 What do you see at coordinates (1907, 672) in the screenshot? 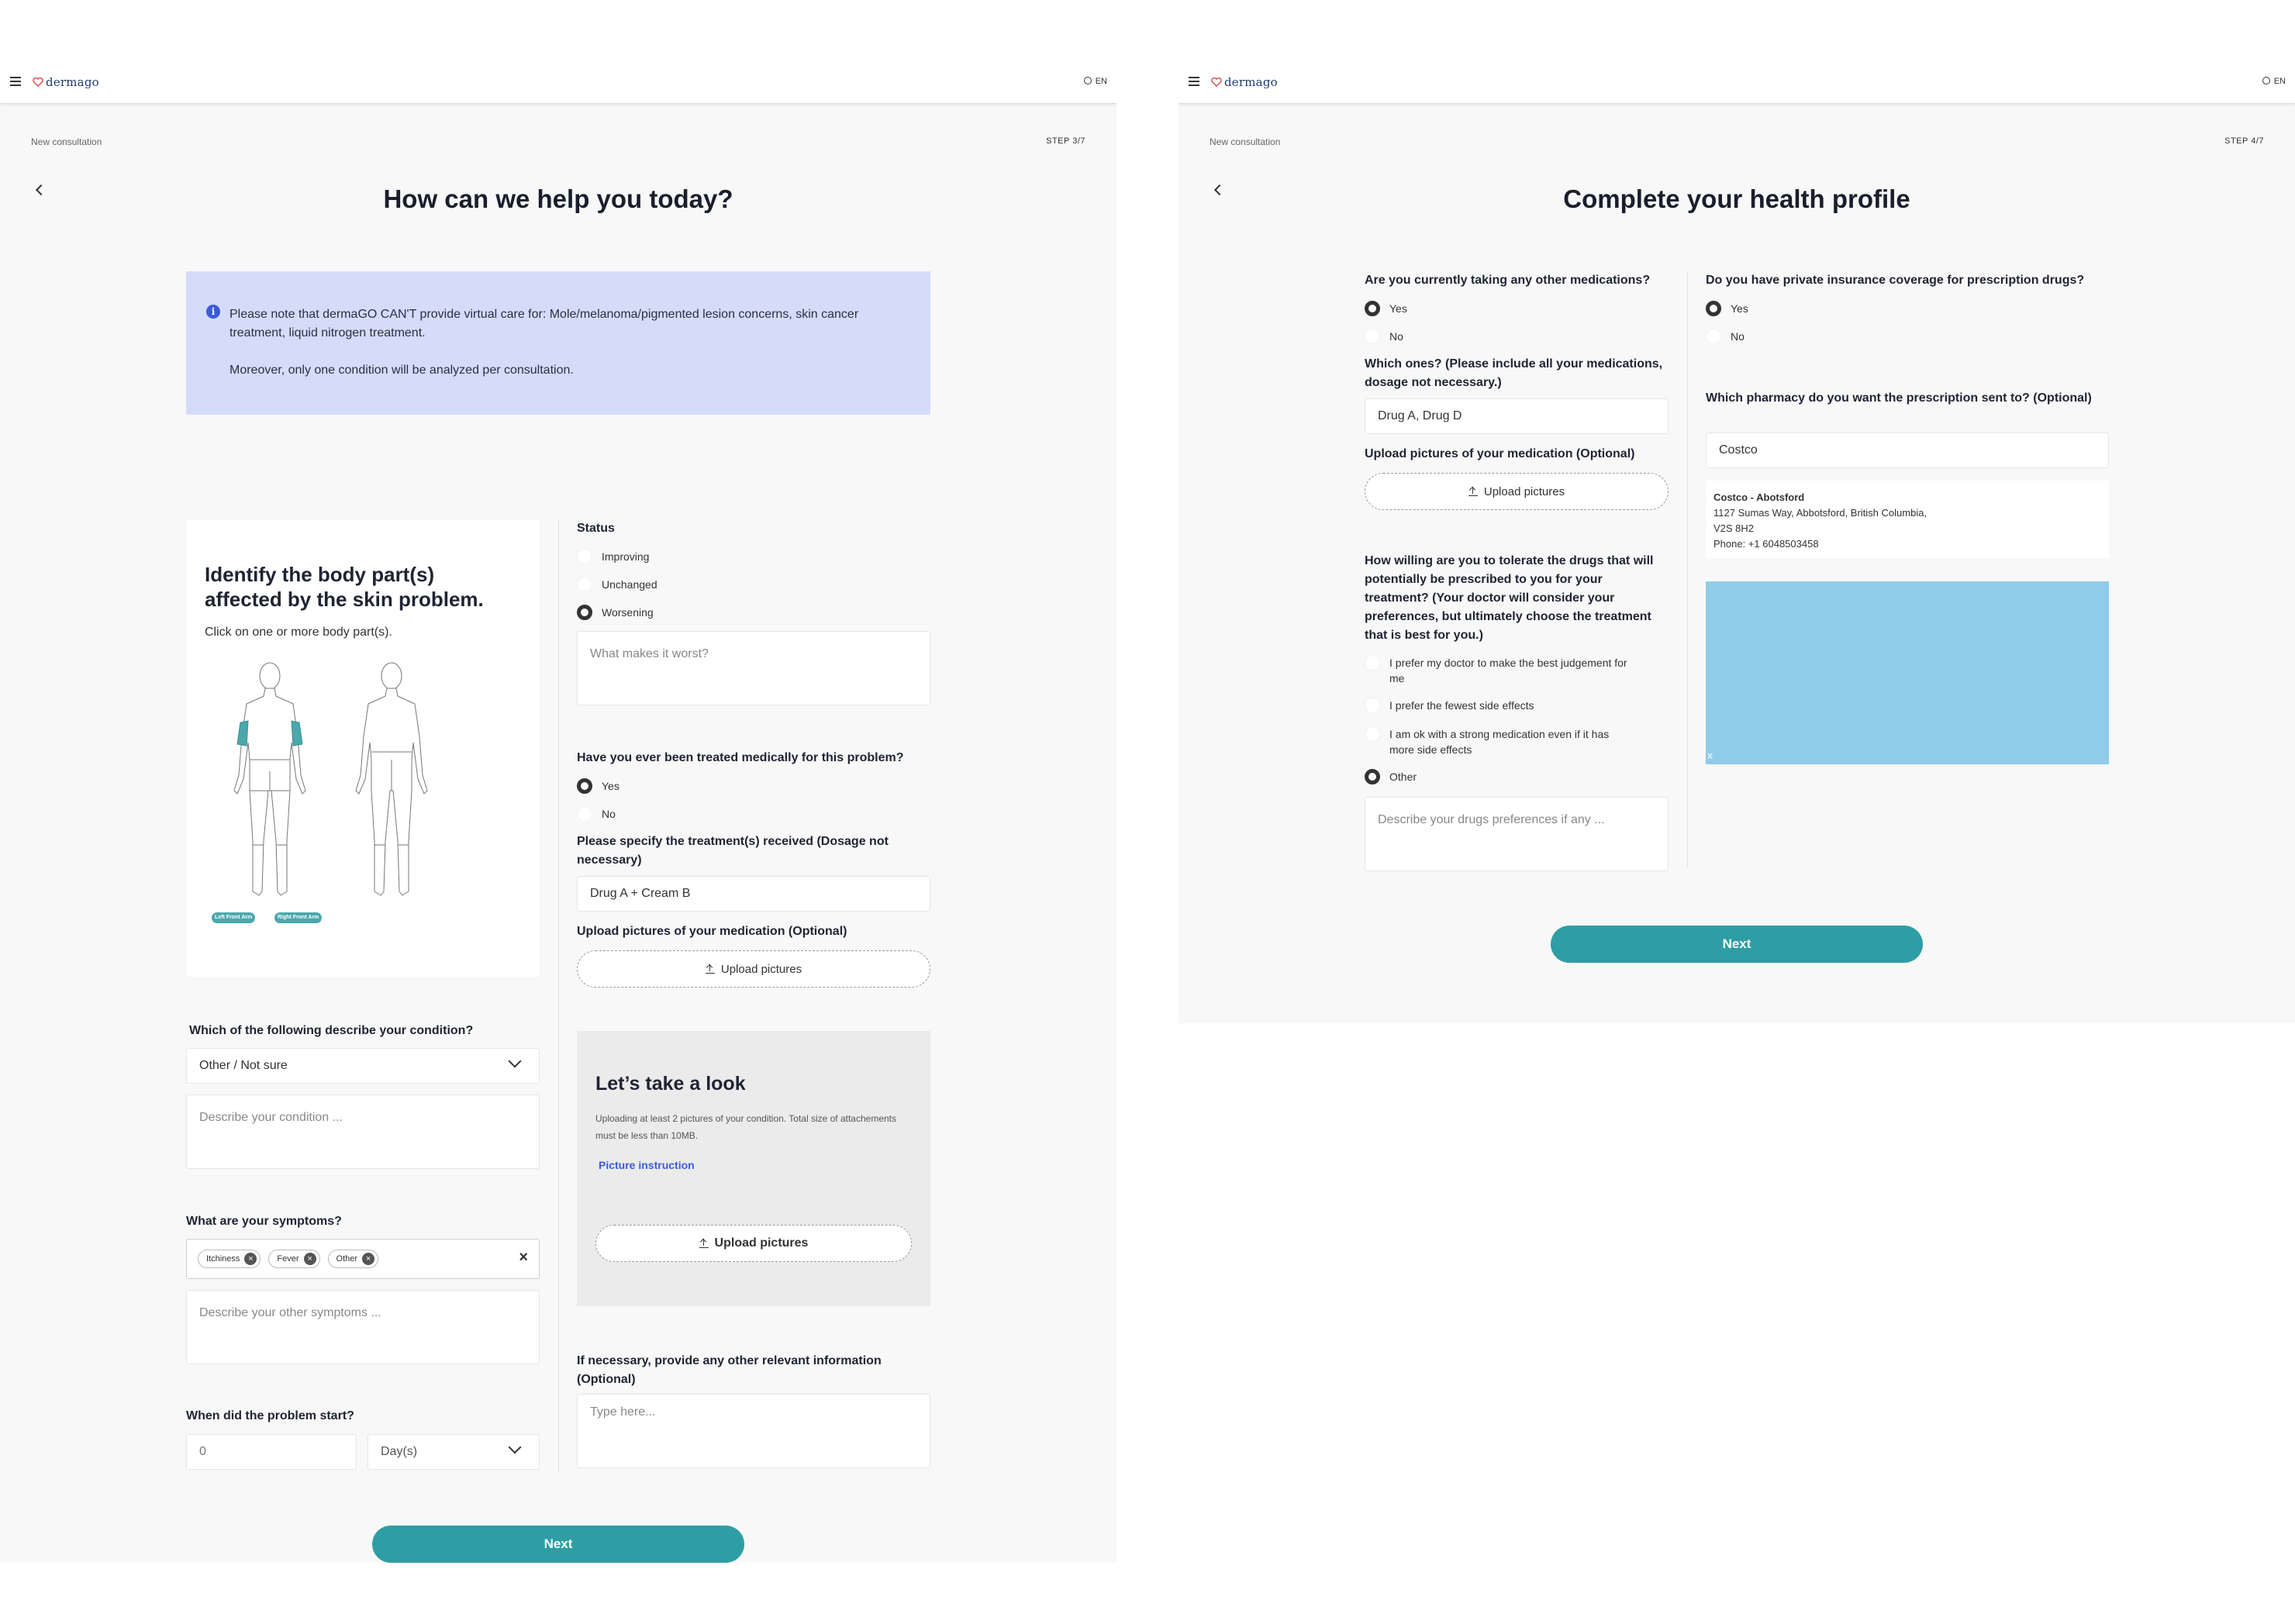
I see `pharmacy-map: x` at bounding box center [1907, 672].